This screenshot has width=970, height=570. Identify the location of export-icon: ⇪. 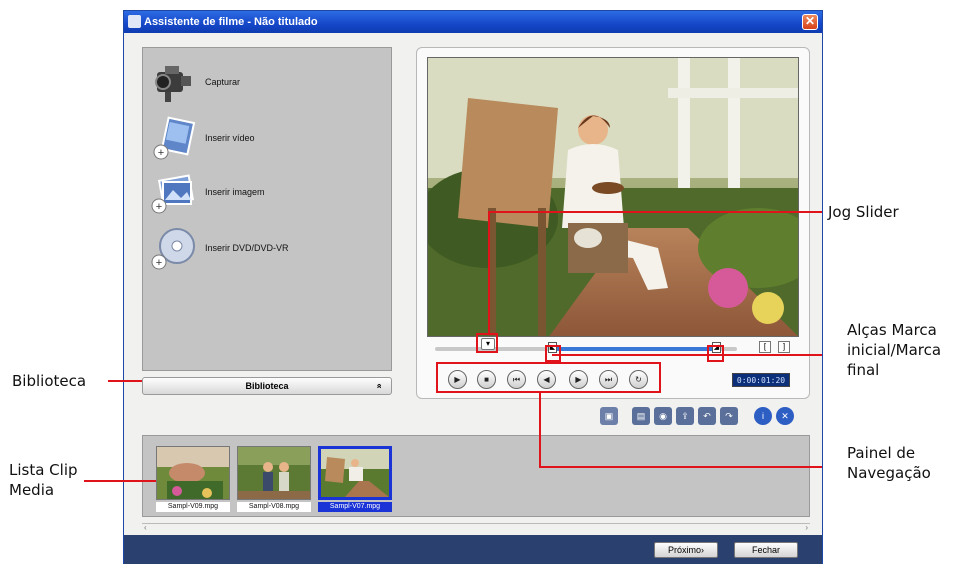
(685, 416).